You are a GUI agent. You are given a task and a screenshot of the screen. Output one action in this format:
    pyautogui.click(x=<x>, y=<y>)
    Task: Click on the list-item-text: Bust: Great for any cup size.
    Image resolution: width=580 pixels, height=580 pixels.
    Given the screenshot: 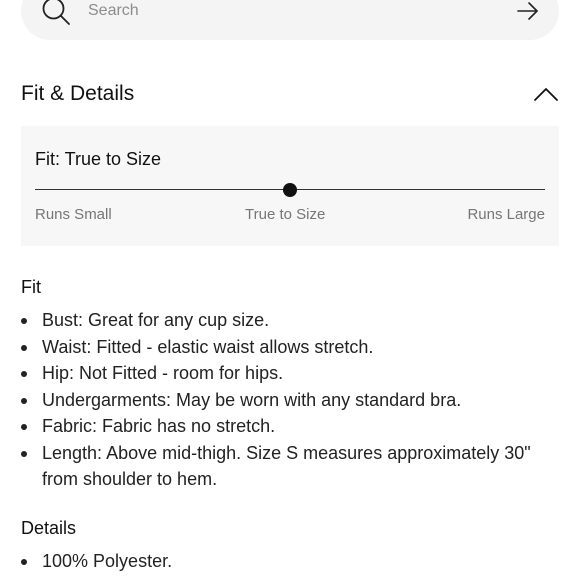 What is the action you would take?
    pyautogui.click(x=156, y=320)
    